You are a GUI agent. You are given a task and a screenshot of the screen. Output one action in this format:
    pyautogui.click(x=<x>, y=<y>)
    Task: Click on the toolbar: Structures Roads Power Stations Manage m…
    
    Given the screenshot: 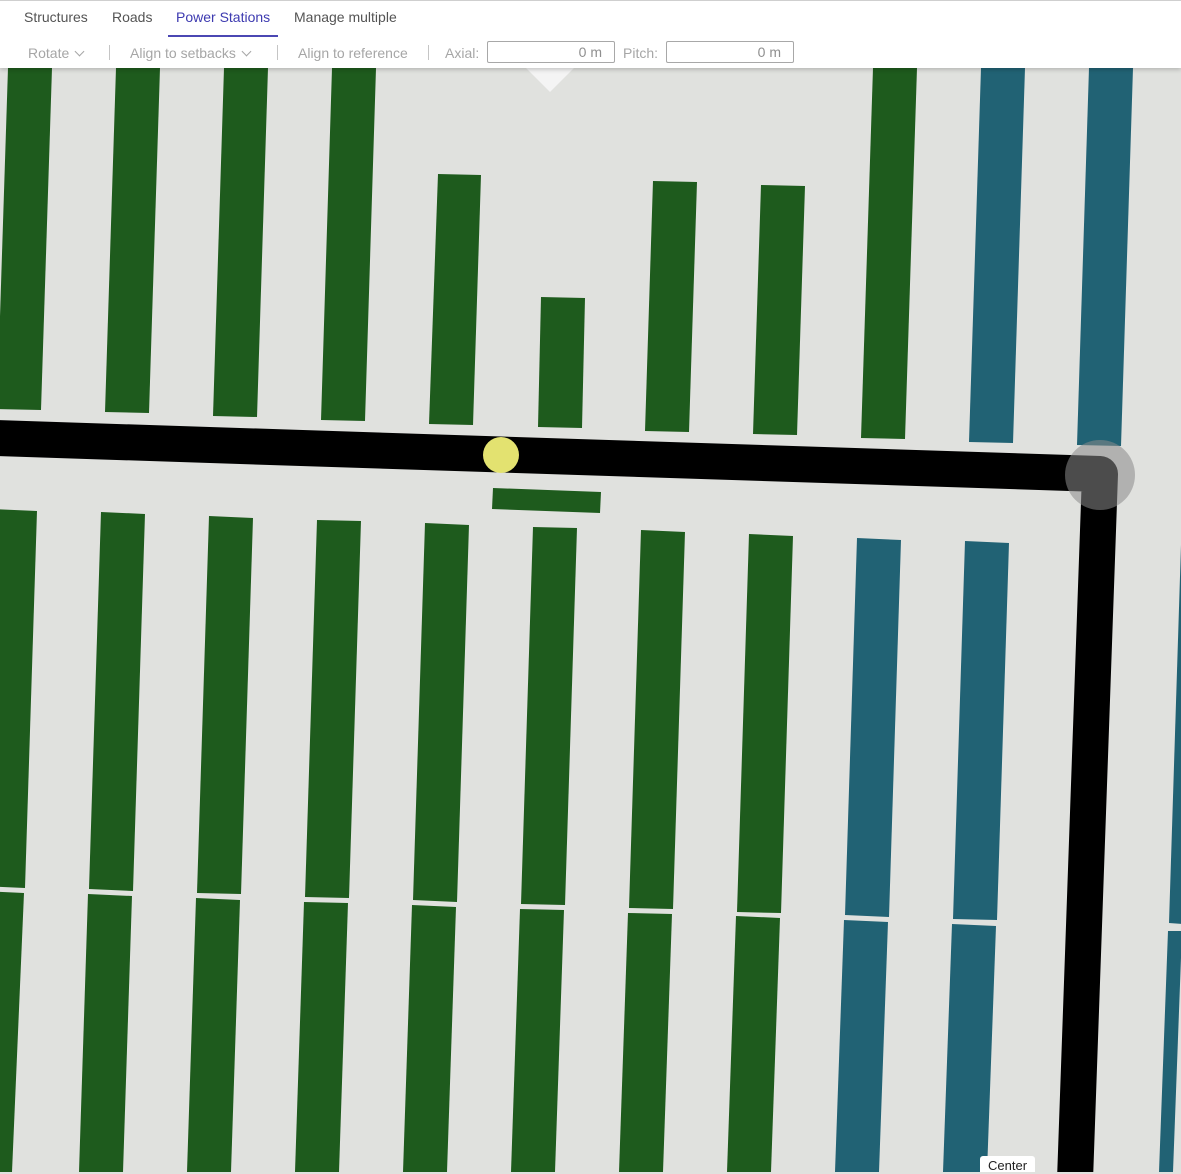 What is the action you would take?
    pyautogui.click(x=590, y=34)
    